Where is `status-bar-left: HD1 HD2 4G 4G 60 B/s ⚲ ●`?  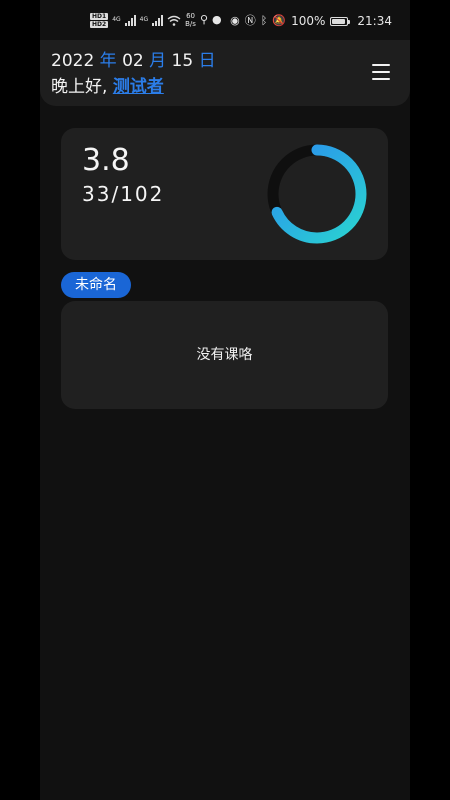
status-bar-left: HD1 HD2 4G 4G 60 B/s ⚲ ● is located at coordinates (156, 20).